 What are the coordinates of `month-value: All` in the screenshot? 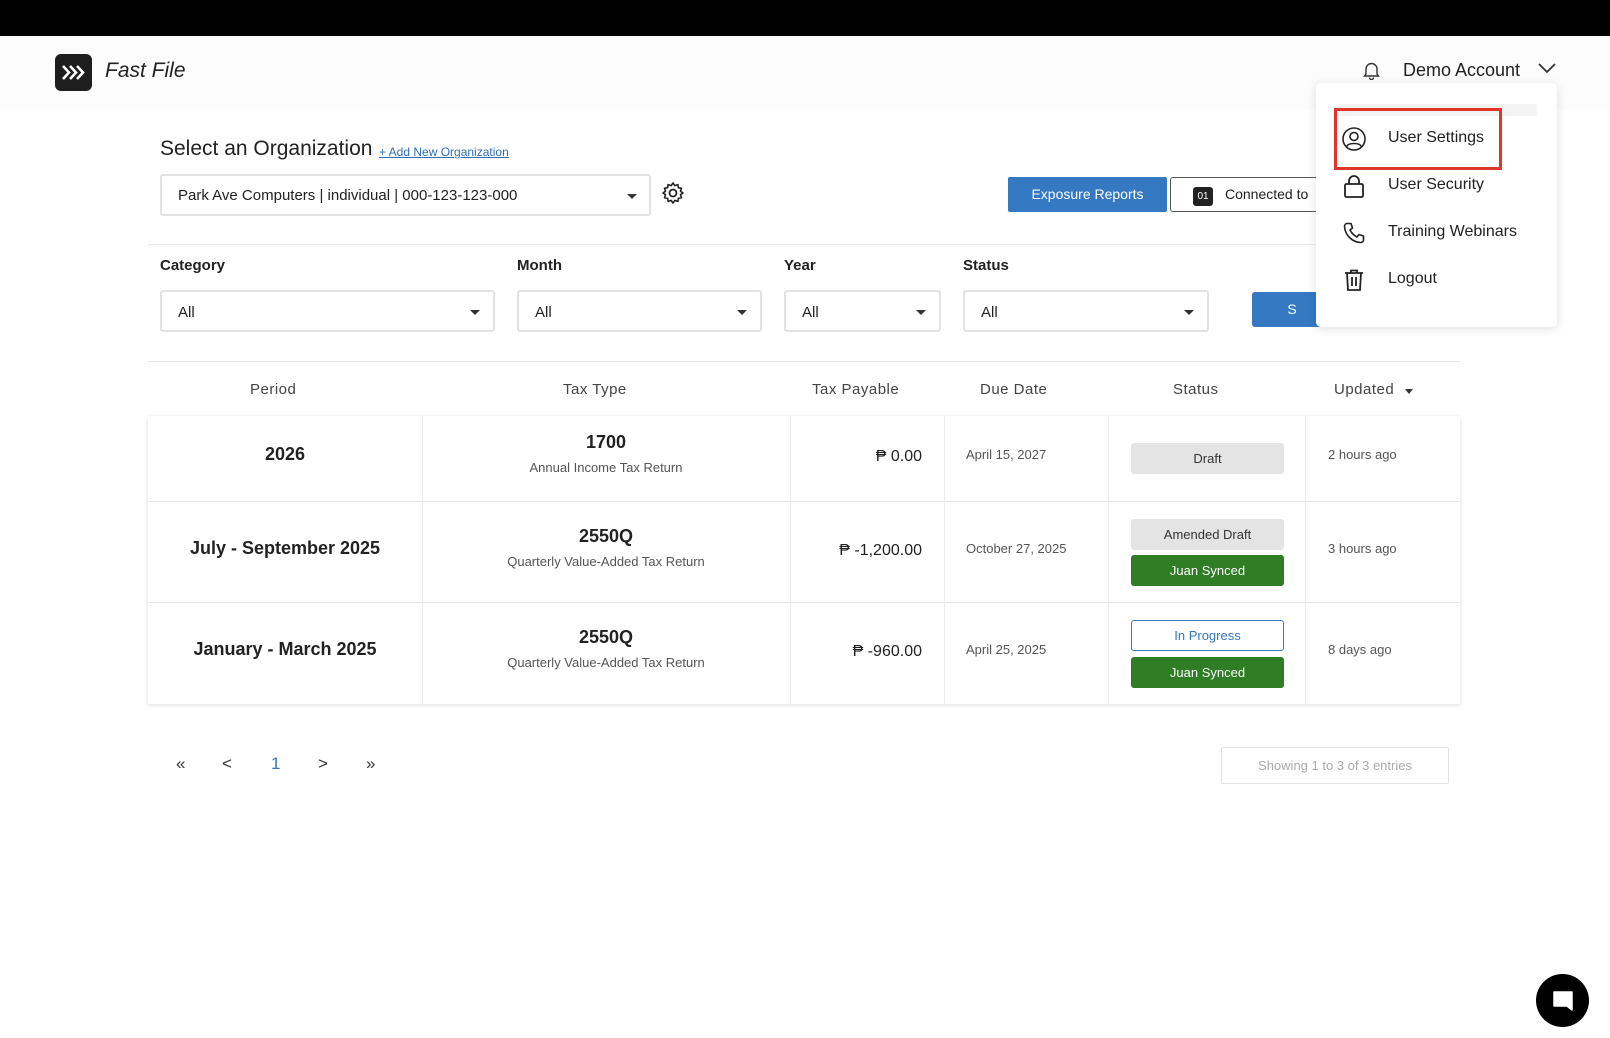 It's located at (543, 312).